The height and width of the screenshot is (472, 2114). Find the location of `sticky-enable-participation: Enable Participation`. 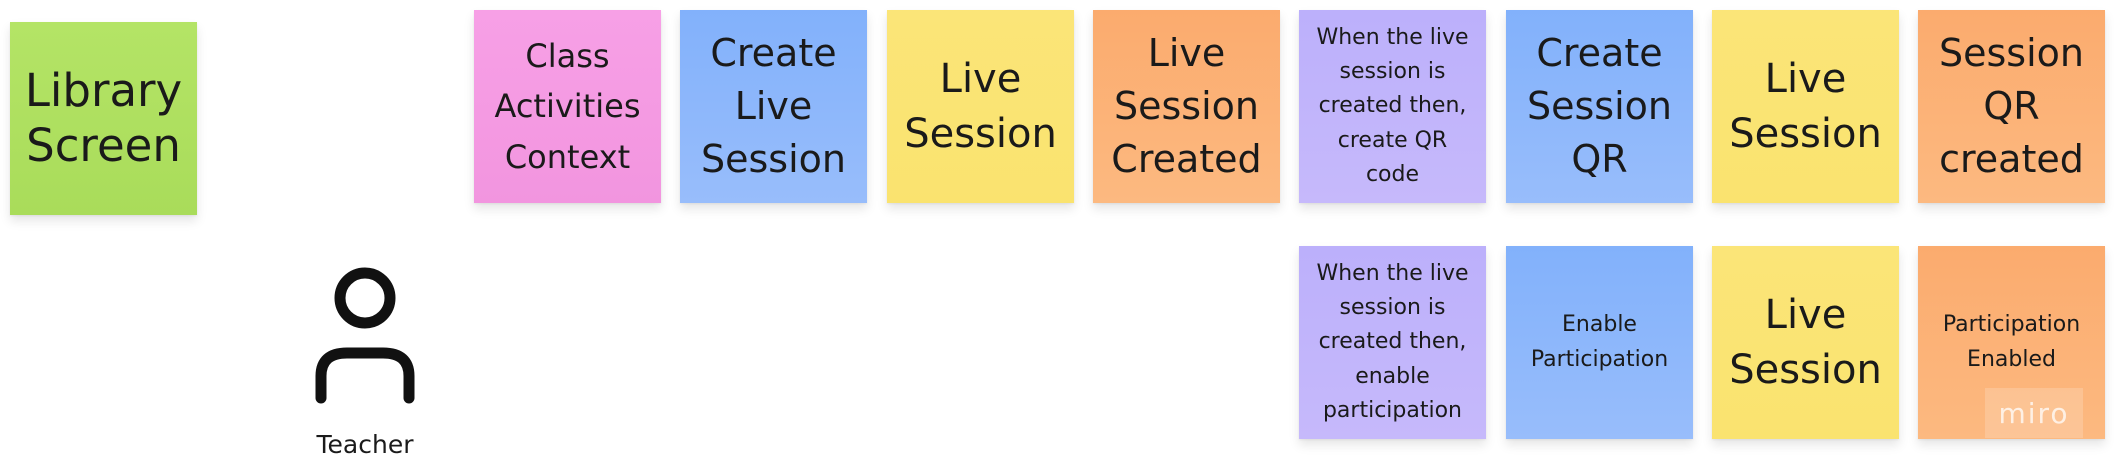

sticky-enable-participation: Enable Participation is located at coordinates (1599, 342).